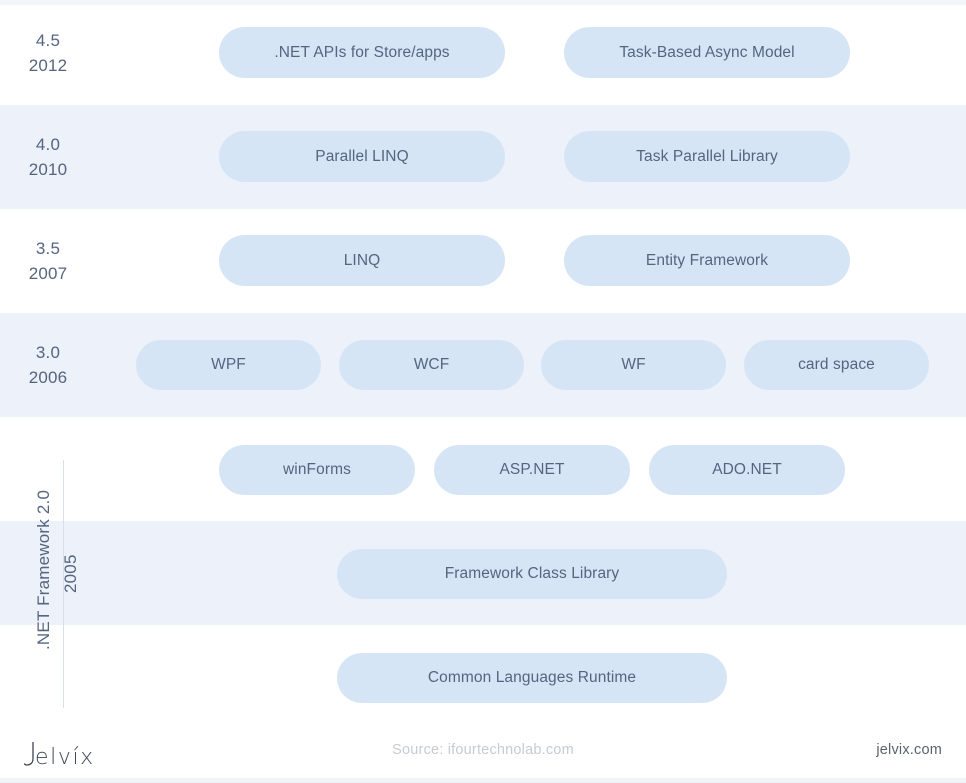 The height and width of the screenshot is (783, 966). I want to click on feature-pill: Parallel LINQ, so click(362, 156).